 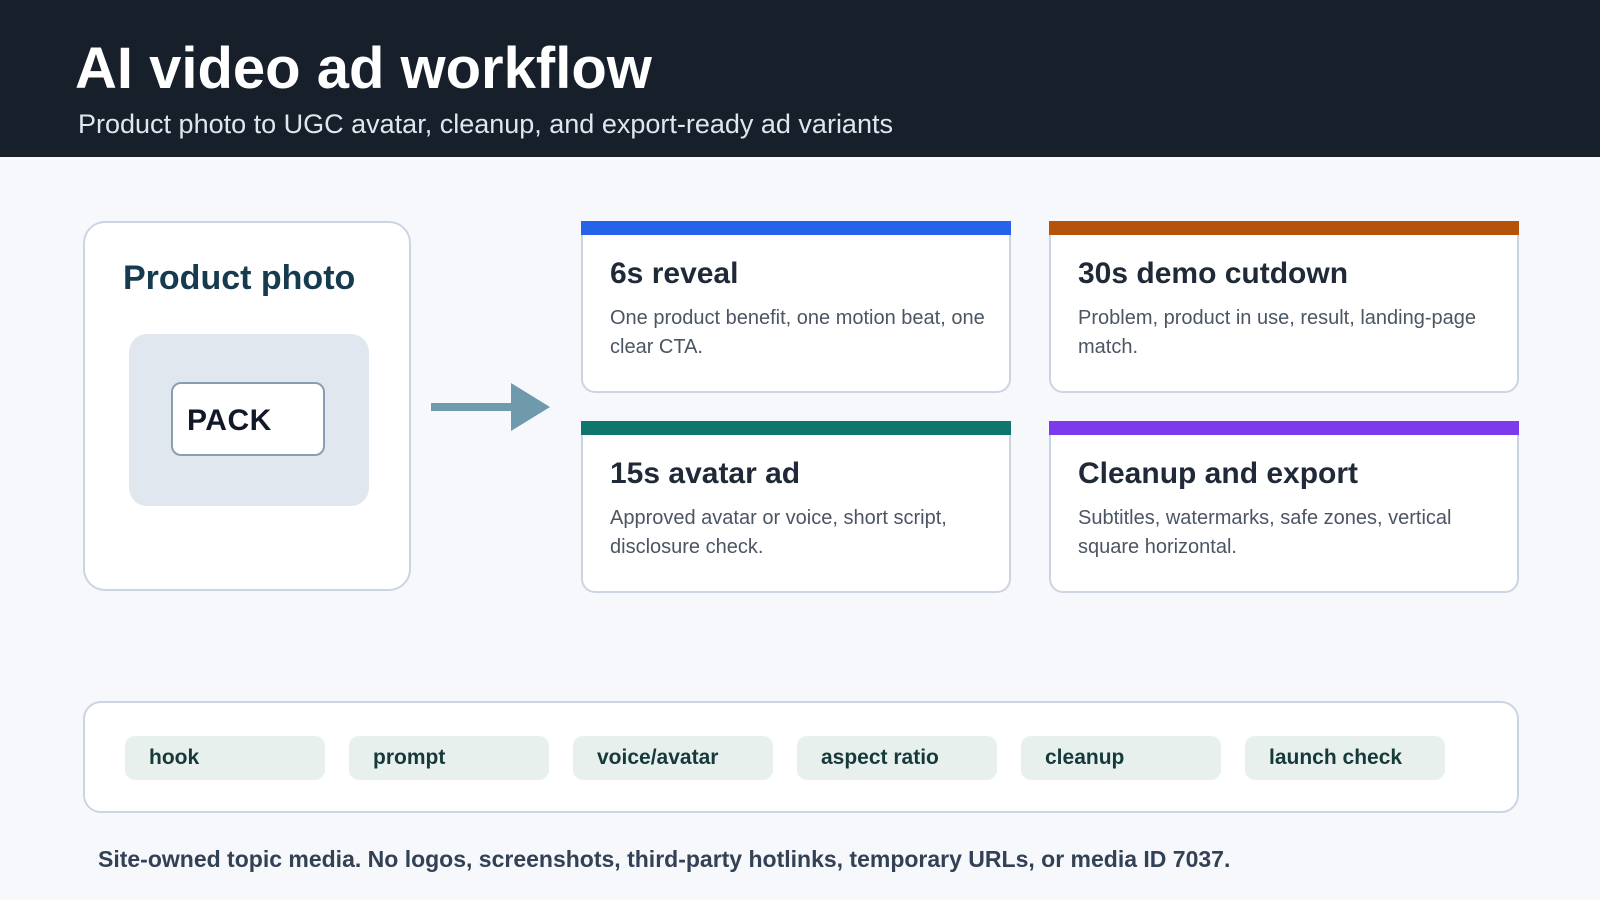 I want to click on tag-hook: hook, so click(x=225, y=758).